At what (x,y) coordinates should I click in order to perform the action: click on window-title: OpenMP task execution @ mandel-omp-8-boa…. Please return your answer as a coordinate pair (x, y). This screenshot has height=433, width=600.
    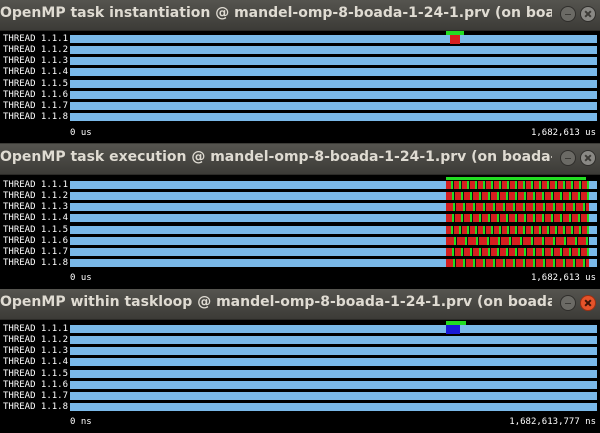
    Looking at the image, I should click on (276, 157).